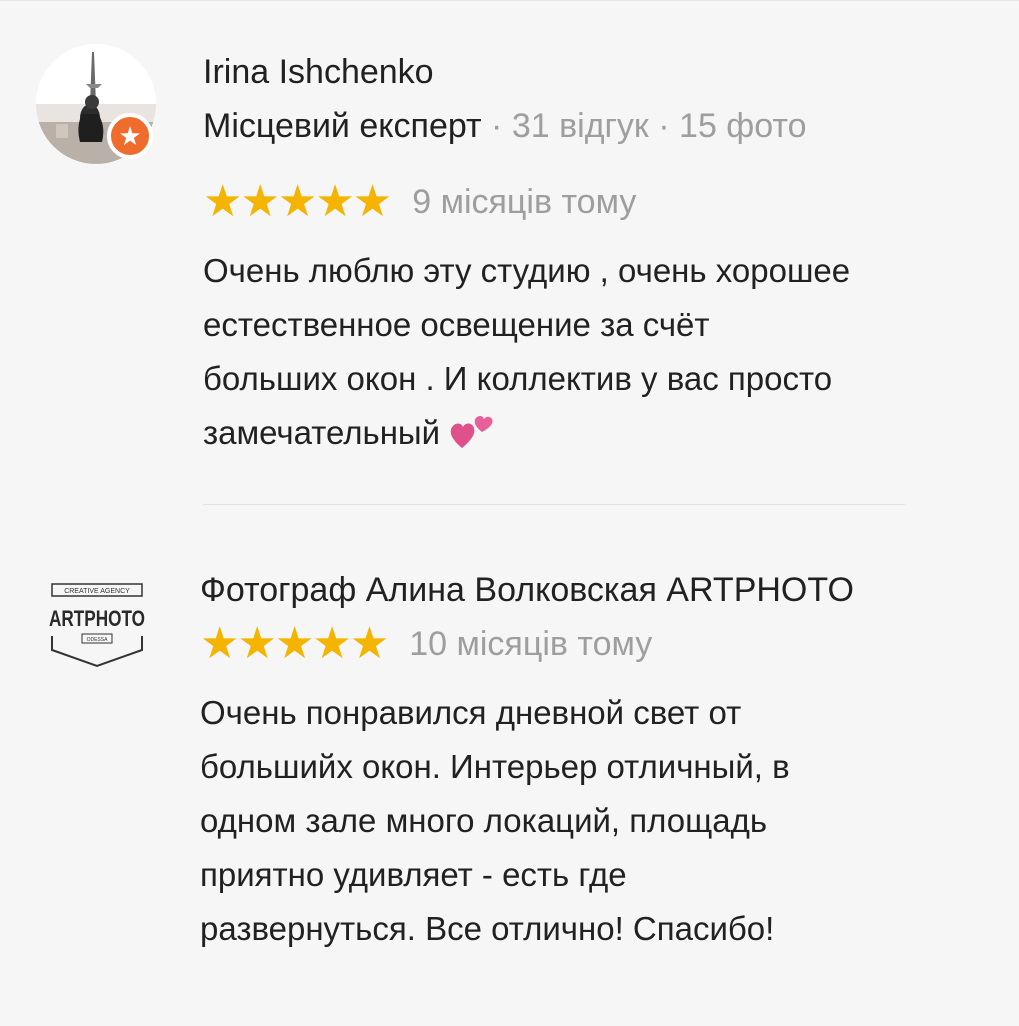 The image size is (1019, 1026). Describe the element at coordinates (580, 126) in the screenshot. I see `reviews-count: 31 відгук` at that location.